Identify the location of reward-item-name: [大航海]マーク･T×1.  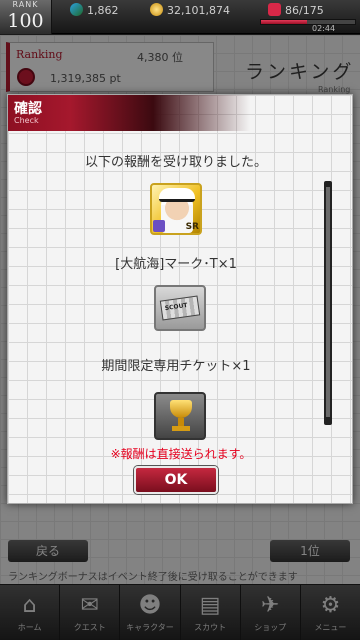
(176, 264).